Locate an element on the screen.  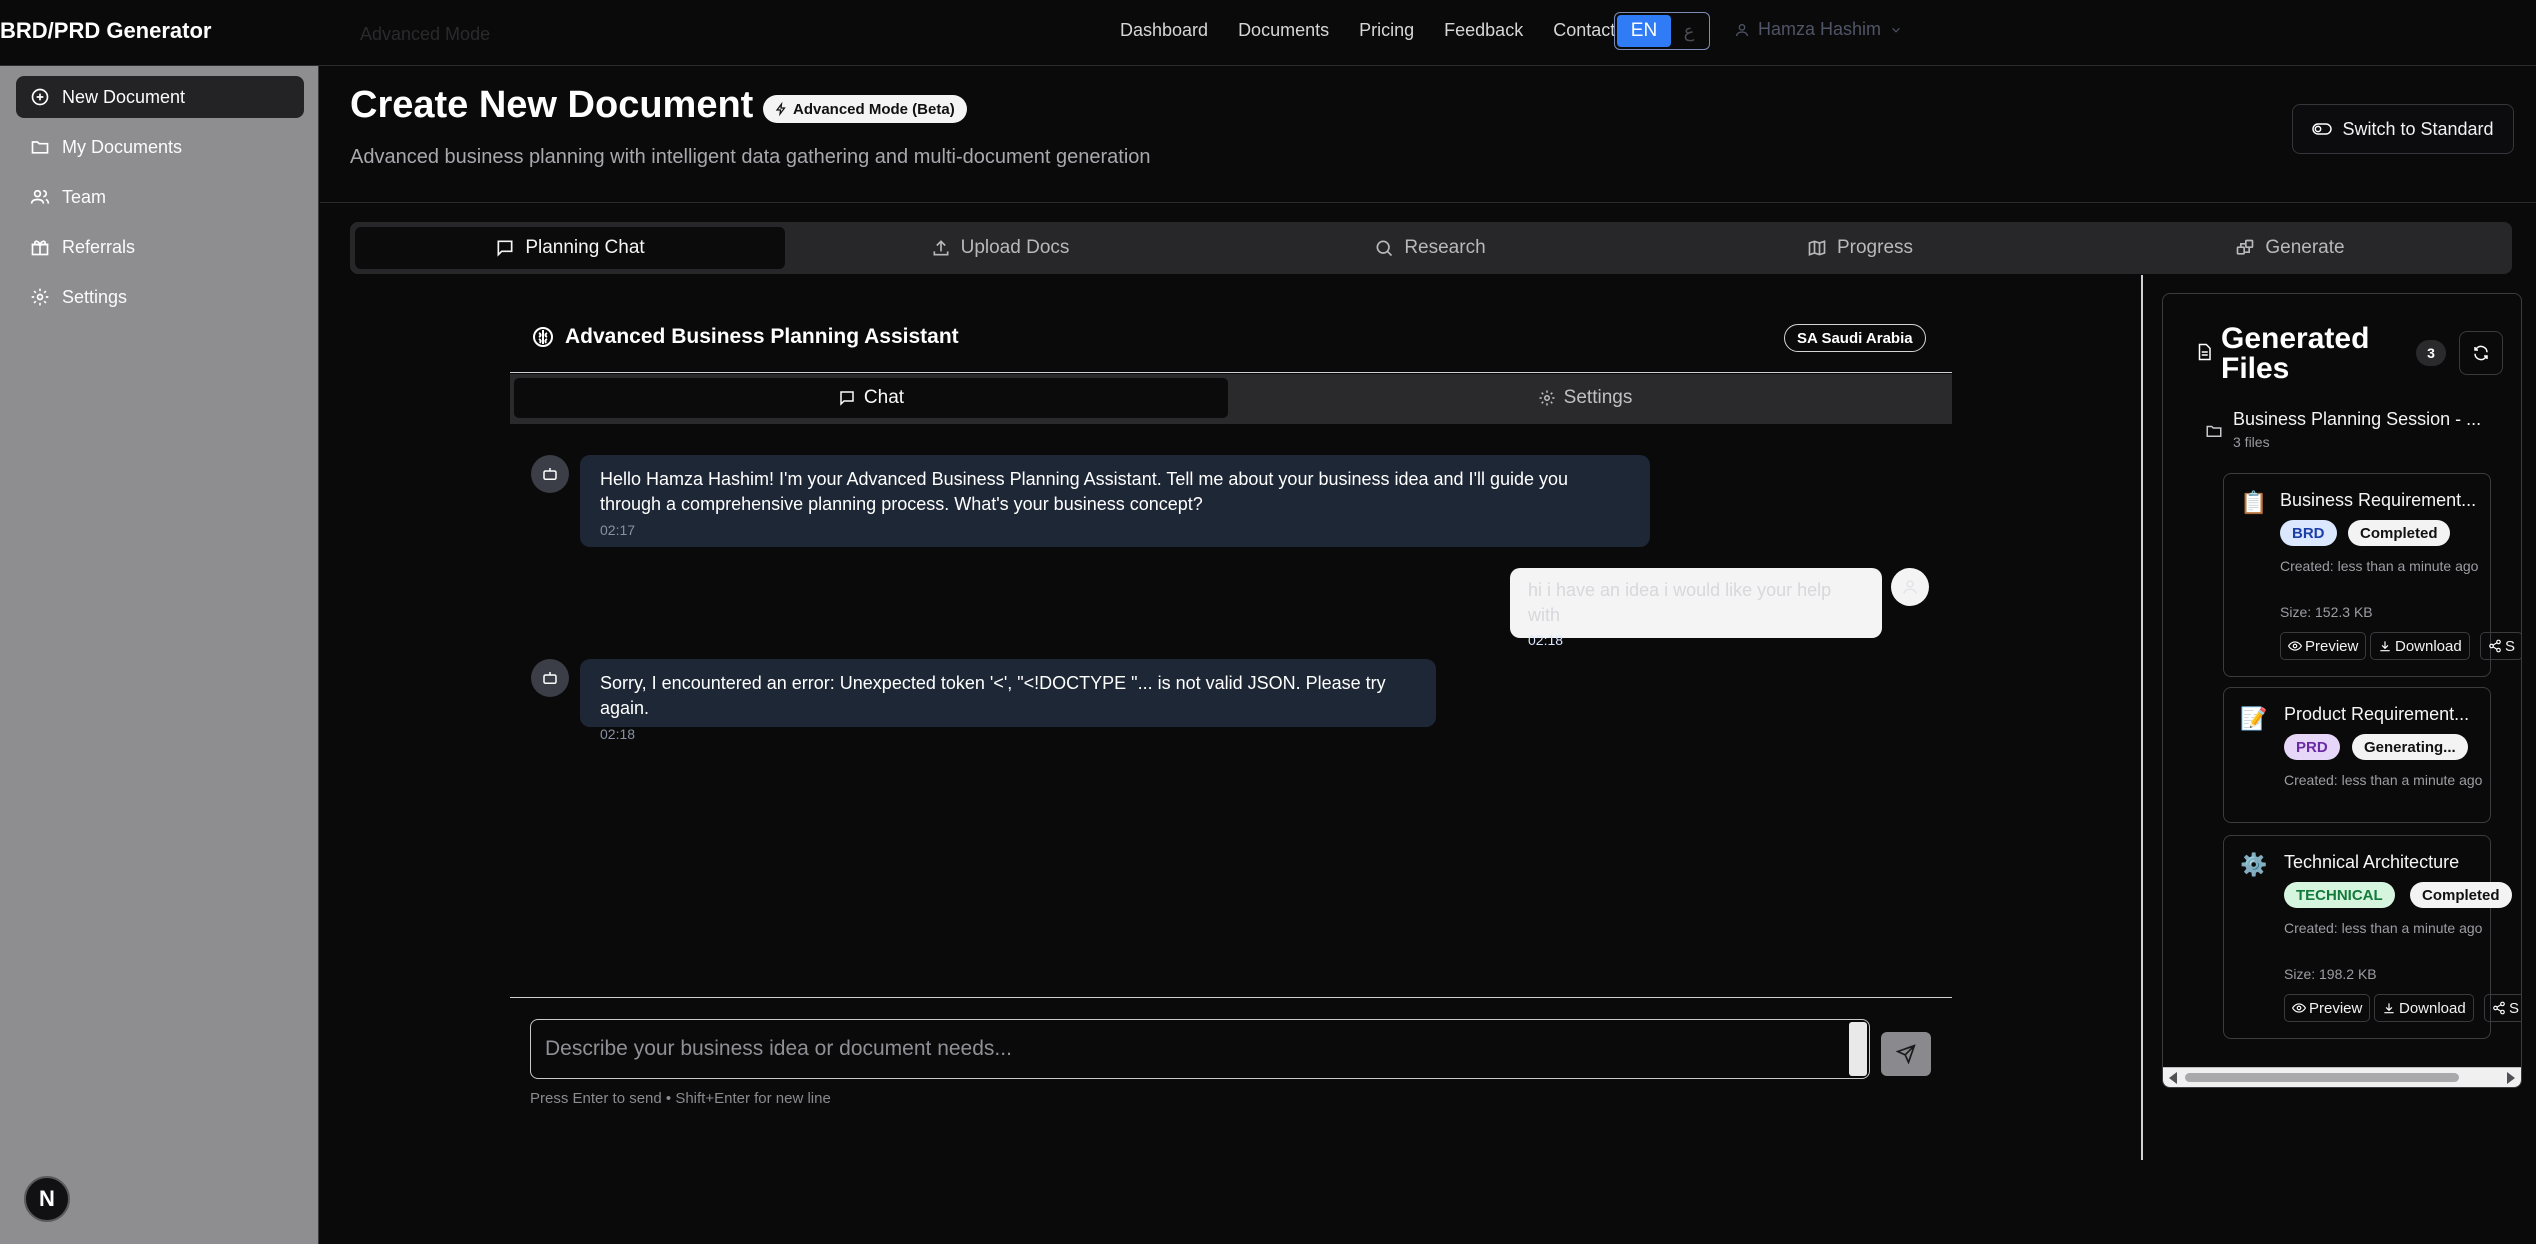
tab-research: Research is located at coordinates (1430, 248).